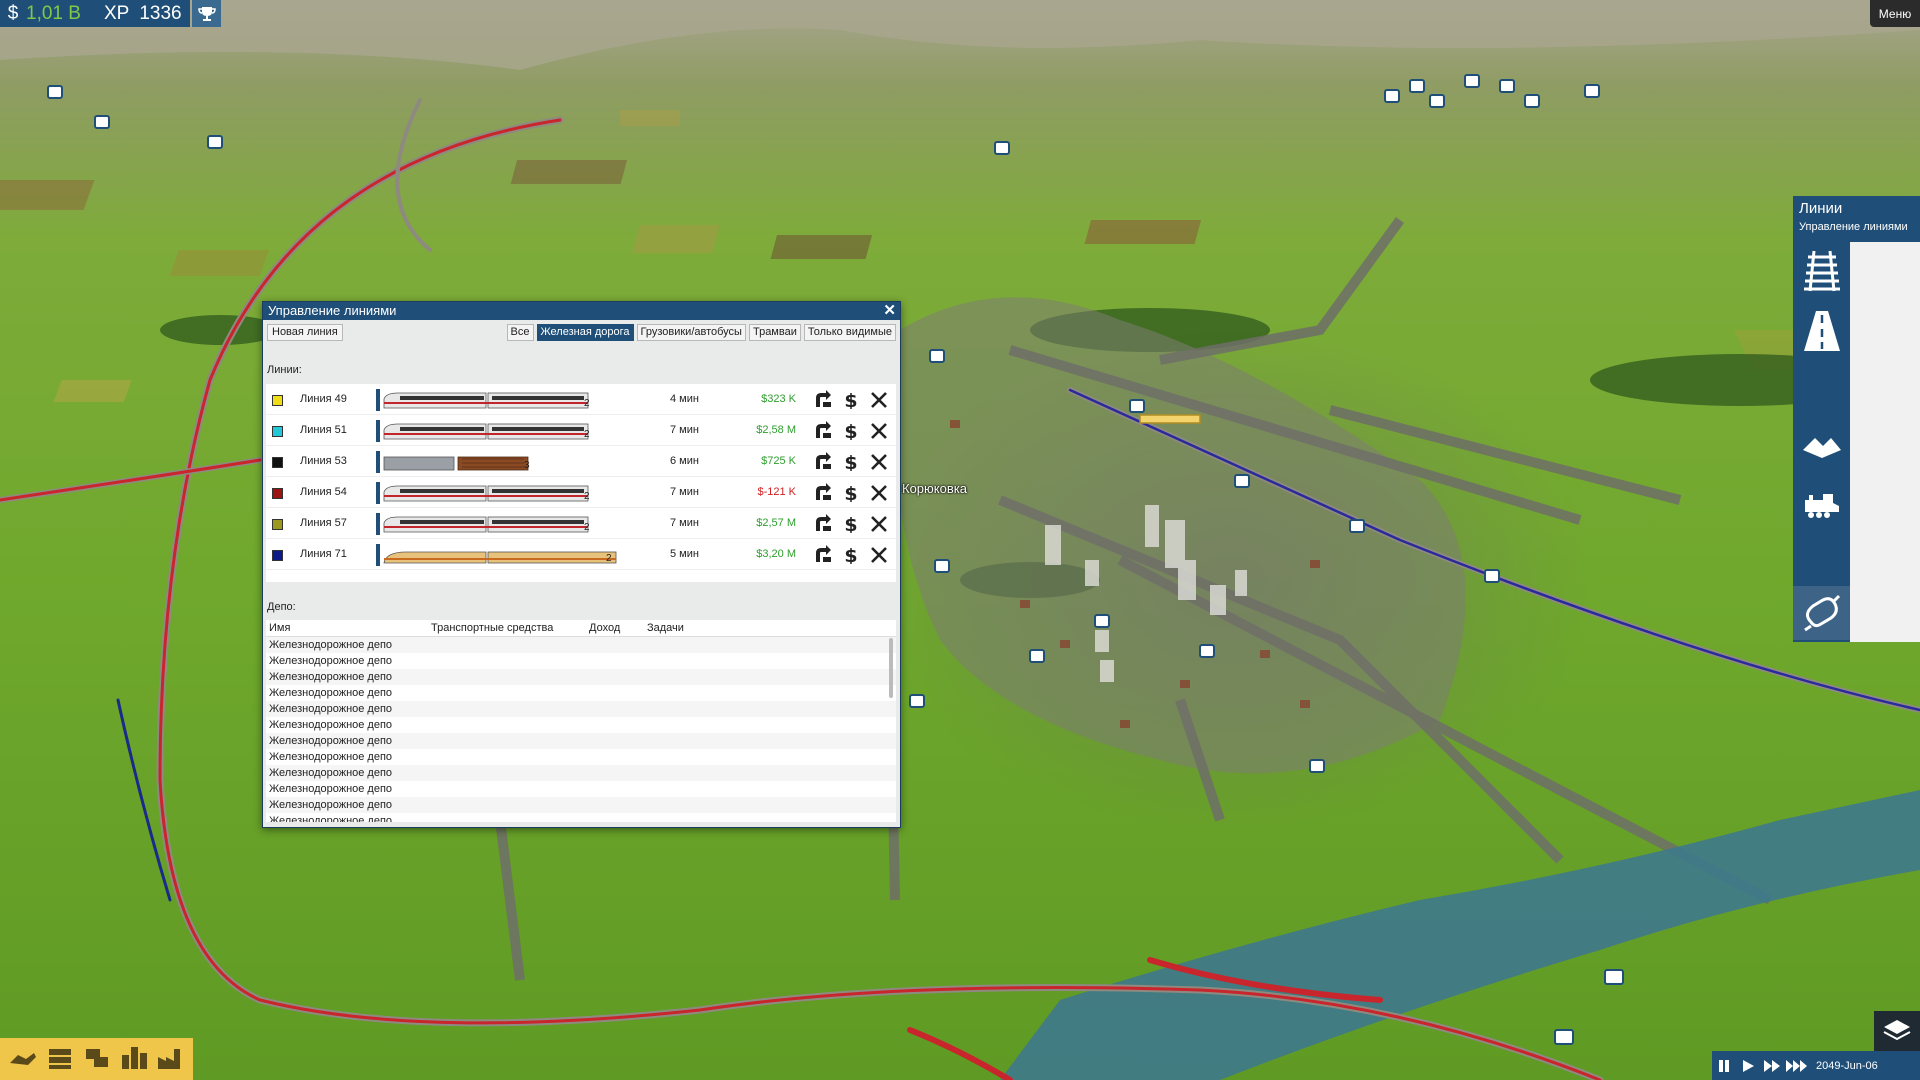 This screenshot has width=1920, height=1080. What do you see at coordinates (604, 628) in the screenshot?
I see `col-income: Доход` at bounding box center [604, 628].